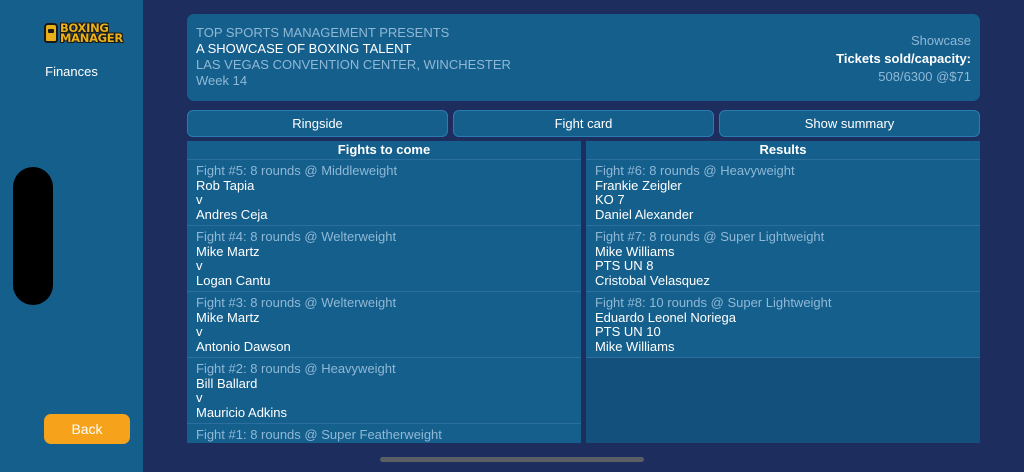 The width and height of the screenshot is (1024, 472). I want to click on fight-loser: Mike Williams, so click(635, 346).